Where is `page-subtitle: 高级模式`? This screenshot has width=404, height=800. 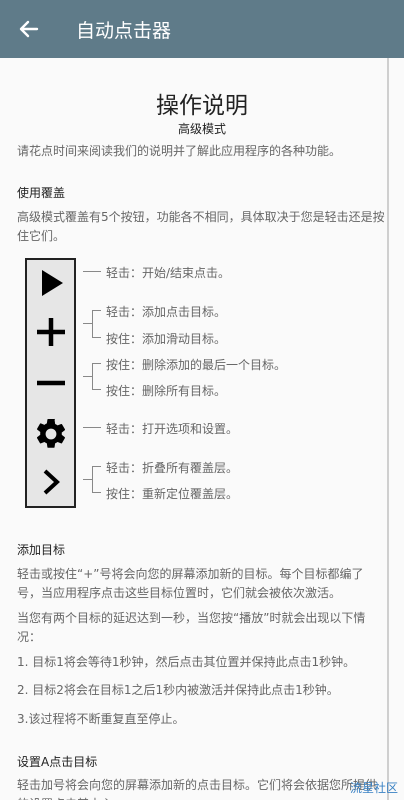
page-subtitle: 高级模式 is located at coordinates (201, 129).